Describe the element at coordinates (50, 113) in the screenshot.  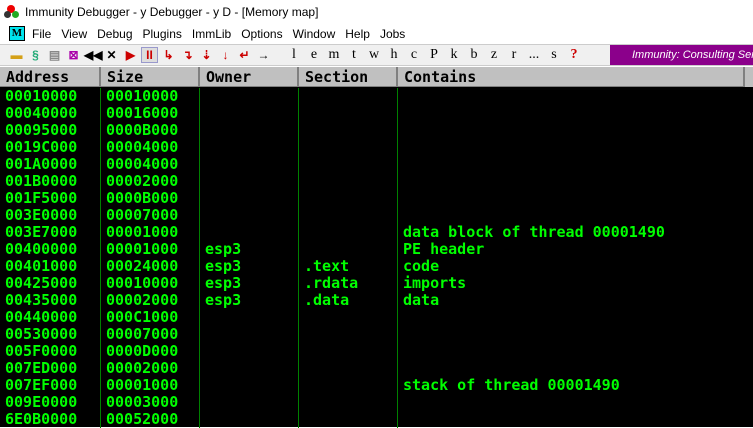
I see `cell-address: 00040000` at that location.